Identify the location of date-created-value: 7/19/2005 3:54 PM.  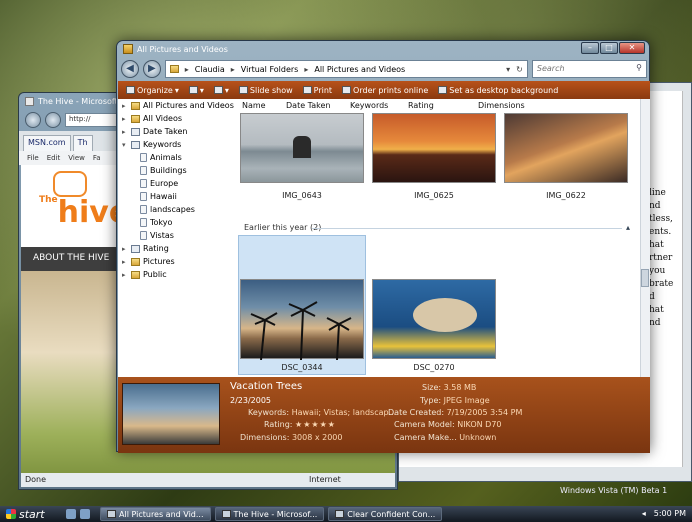
(484, 412).